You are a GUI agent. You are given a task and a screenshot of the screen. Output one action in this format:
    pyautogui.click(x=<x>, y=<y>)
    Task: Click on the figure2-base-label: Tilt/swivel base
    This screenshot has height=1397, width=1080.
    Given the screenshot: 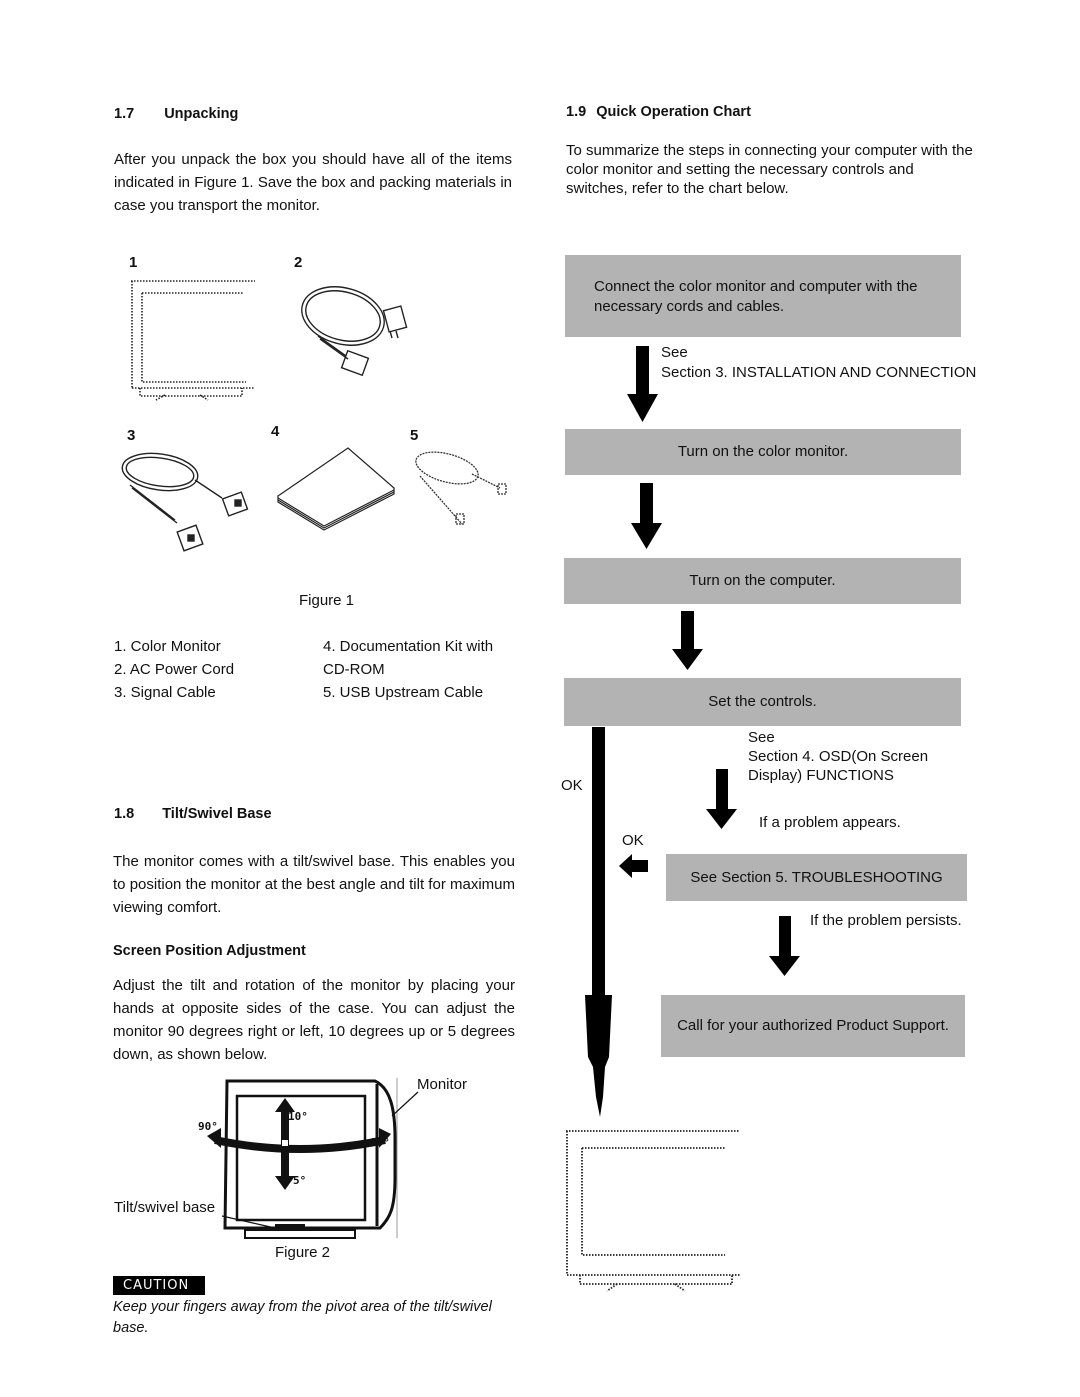 What is the action you would take?
    pyautogui.click(x=165, y=1207)
    